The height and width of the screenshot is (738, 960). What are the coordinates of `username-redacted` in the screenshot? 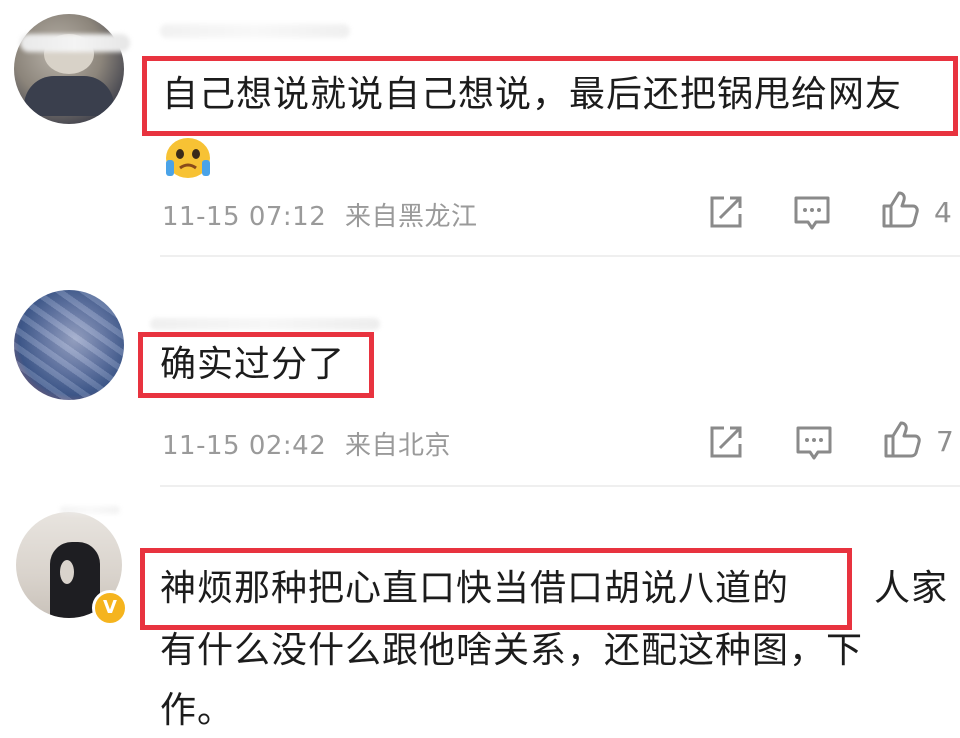 It's located at (90, 510).